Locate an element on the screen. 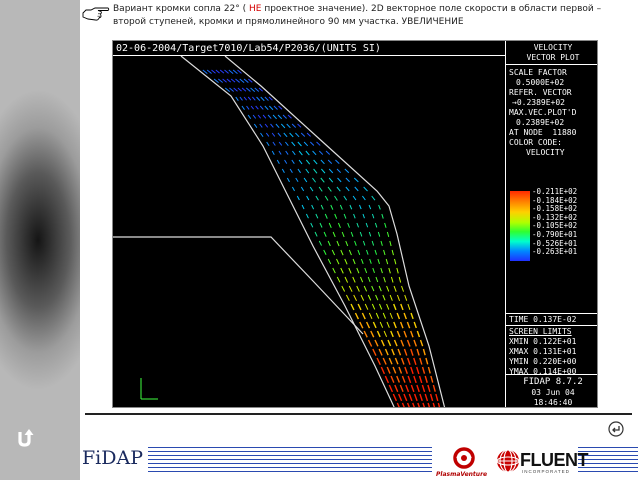 The height and width of the screenshot is (480, 640). fluent-logo-text: FLUENT is located at coordinates (554, 460).